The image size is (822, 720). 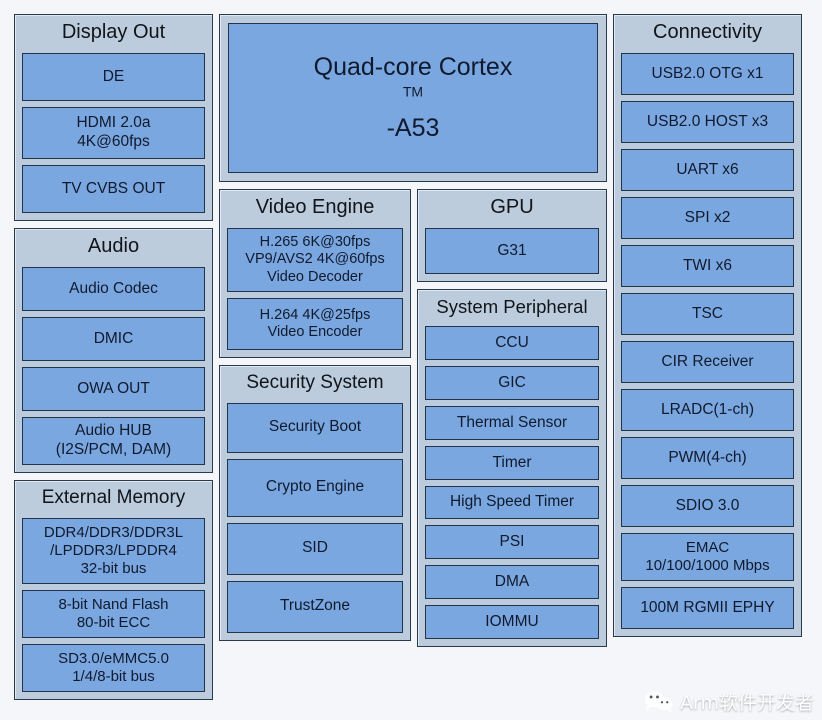 I want to click on block-iommu: IOMMU, so click(x=512, y=622).